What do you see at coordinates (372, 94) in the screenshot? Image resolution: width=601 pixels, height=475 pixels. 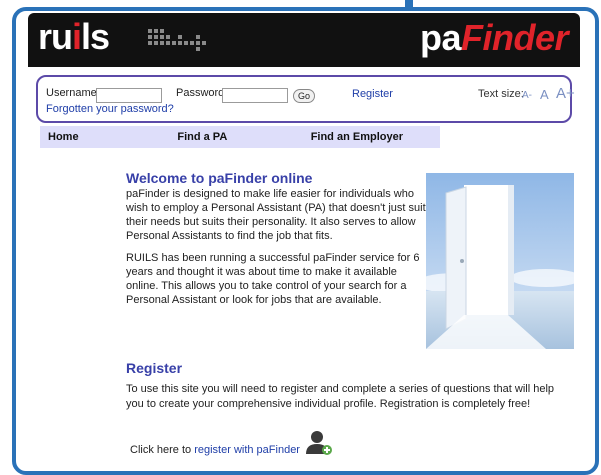 I see `register-link: Register` at bounding box center [372, 94].